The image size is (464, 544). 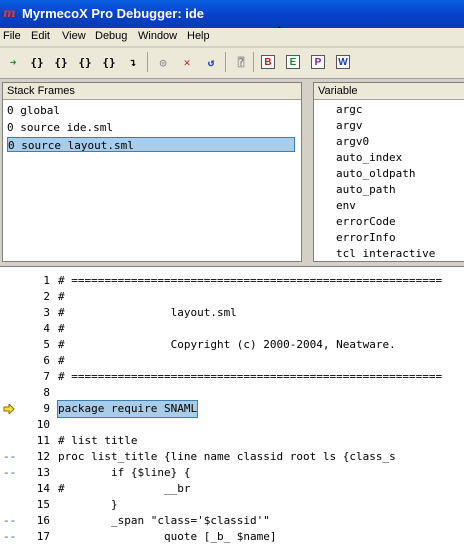 I want to click on line-number: 13, so click(x=43, y=472).